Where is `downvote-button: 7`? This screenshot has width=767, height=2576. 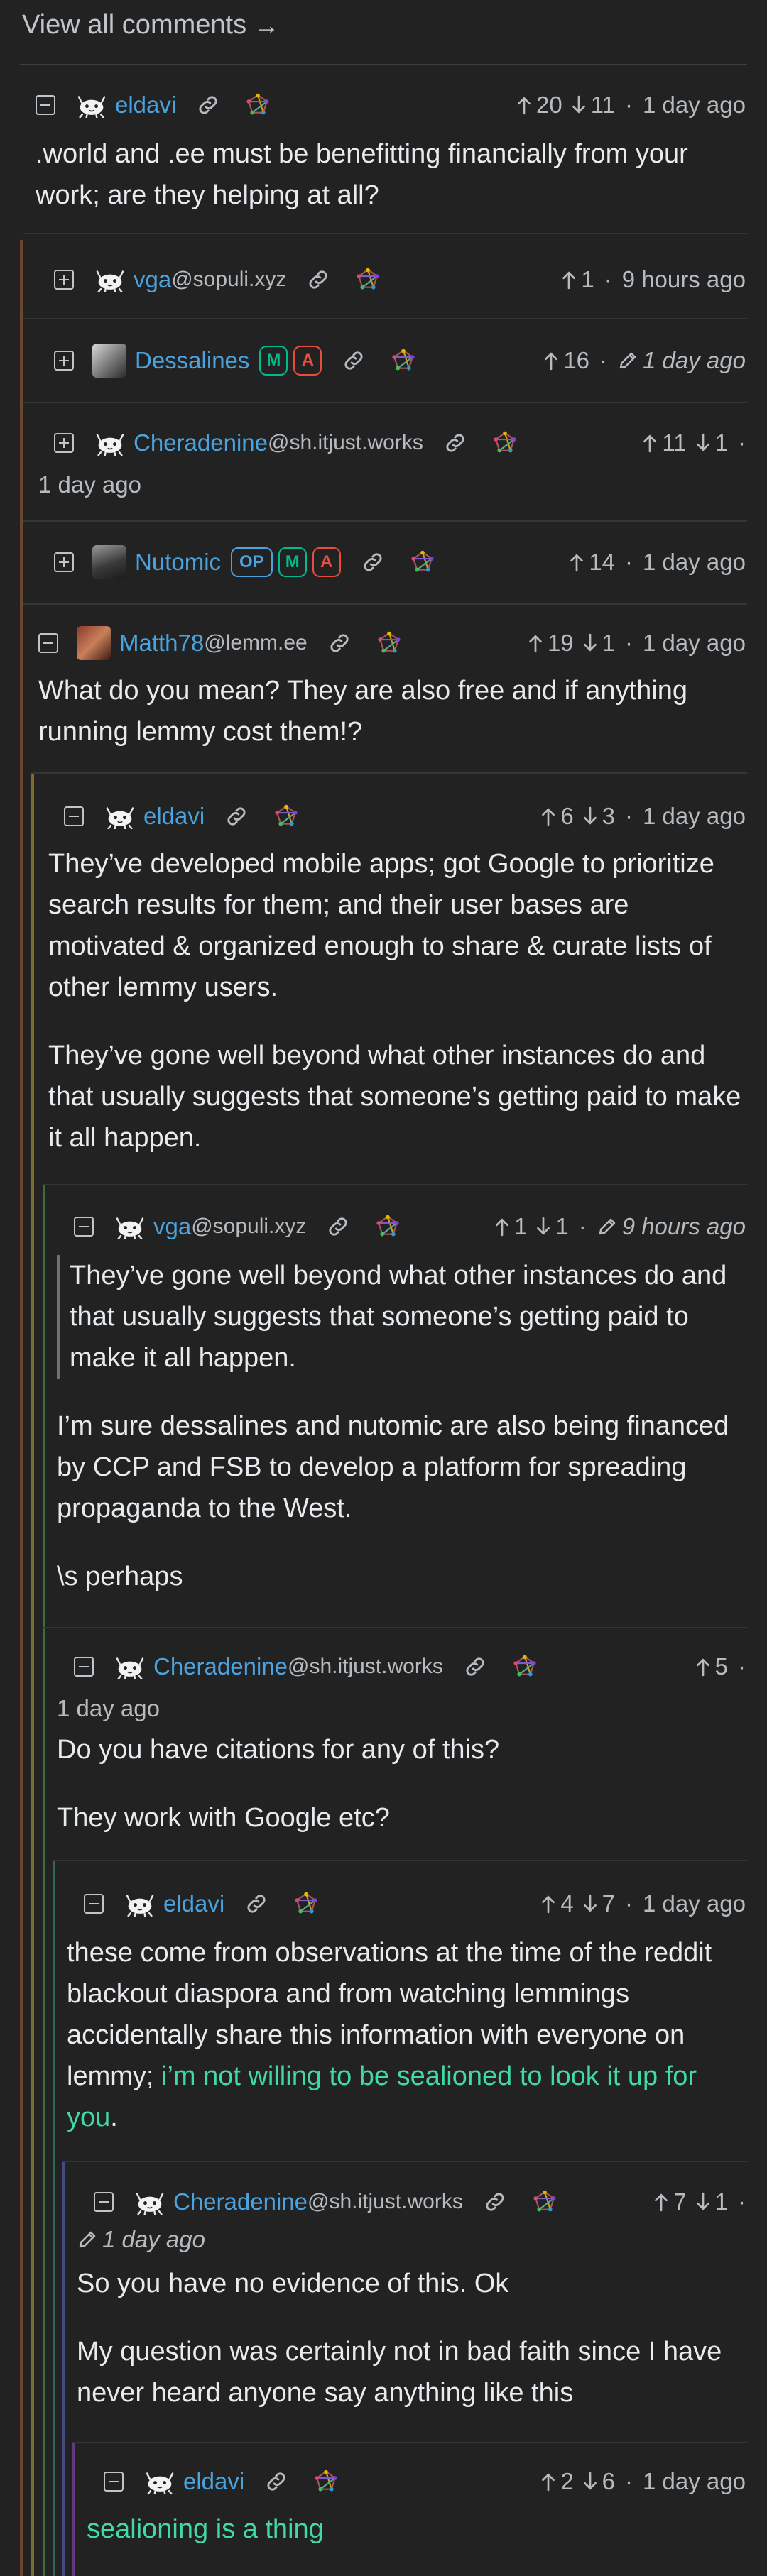
downvote-button: 7 is located at coordinates (598, 1904).